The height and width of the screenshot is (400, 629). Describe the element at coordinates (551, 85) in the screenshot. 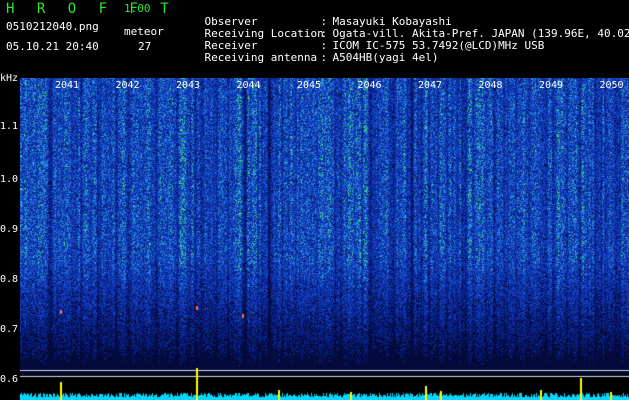

I see `x-tick-label: 2049` at that location.